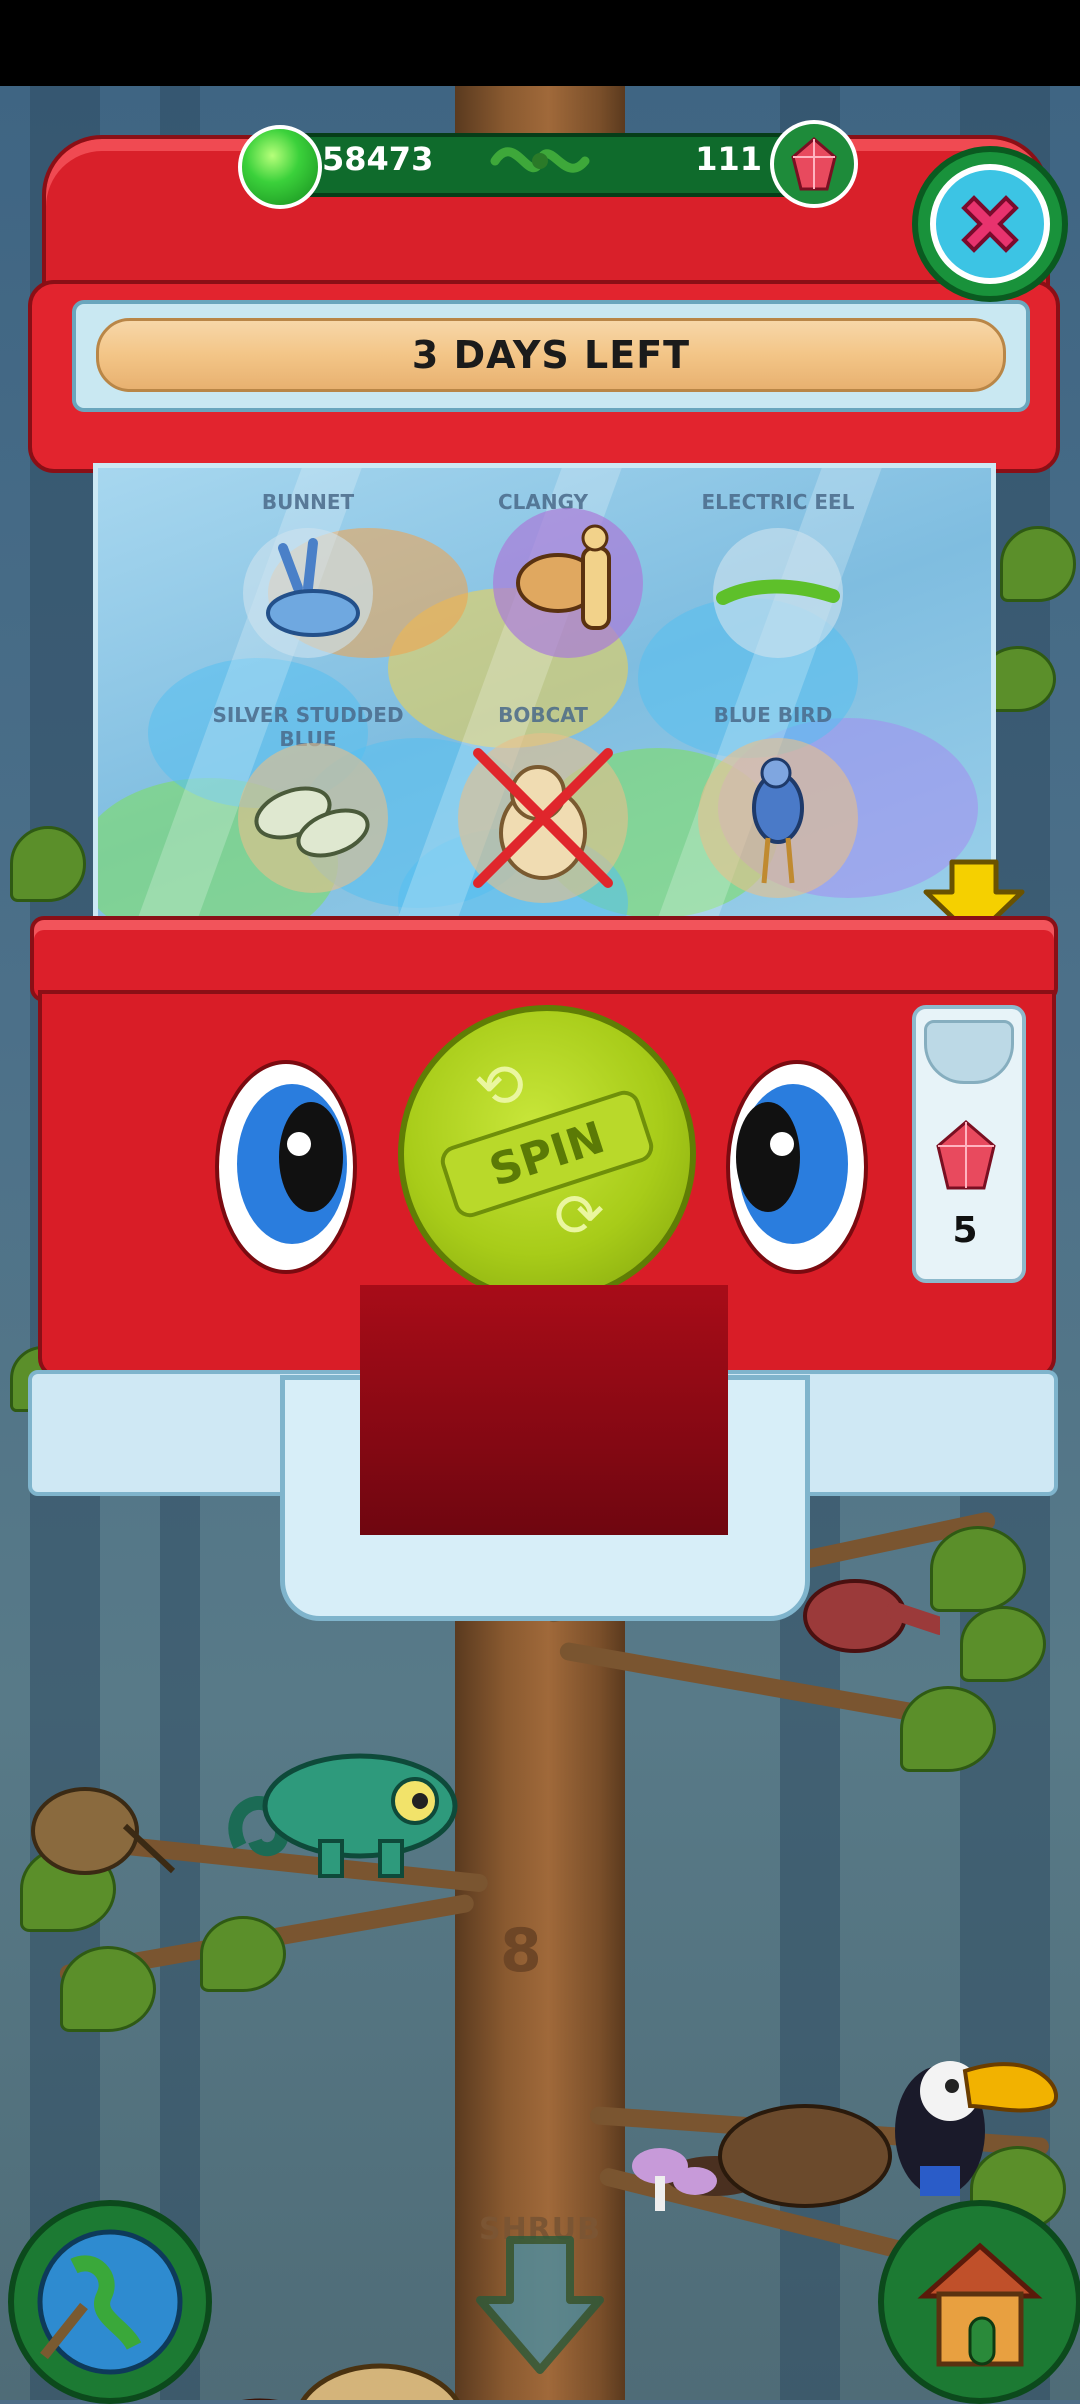 This screenshot has height=2404, width=1080. I want to click on green-gem-icon, so click(280, 167).